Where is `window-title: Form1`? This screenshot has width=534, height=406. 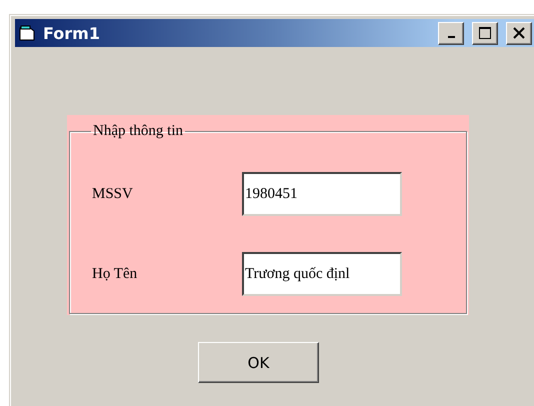
window-title: Form1 is located at coordinates (72, 33).